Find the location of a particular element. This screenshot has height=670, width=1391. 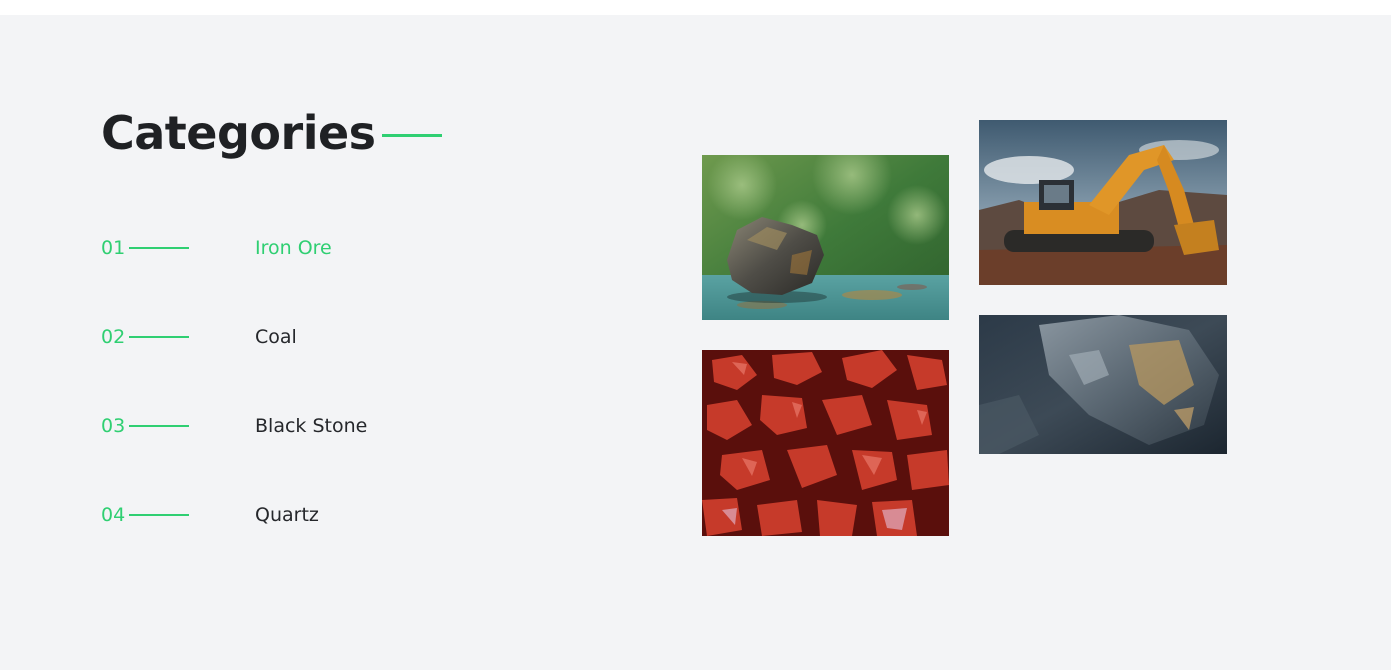

section-title: Categories is located at coordinates (271, 133).